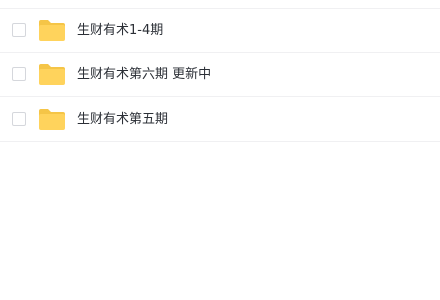 This screenshot has height=300, width=440. What do you see at coordinates (144, 75) in the screenshot?
I see `file-name: 生财有术第六期 更新中` at bounding box center [144, 75].